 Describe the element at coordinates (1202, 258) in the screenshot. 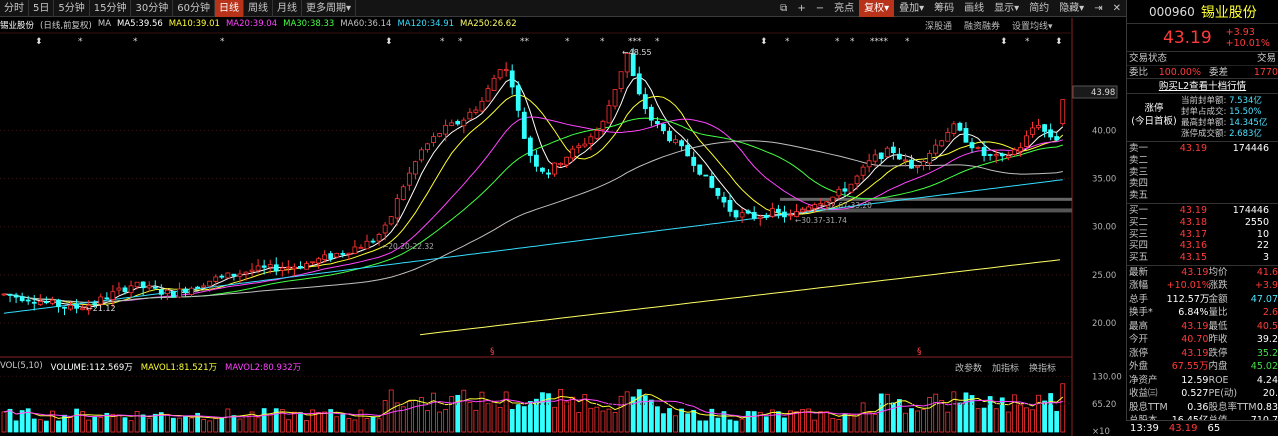

I see `buy-level-5: 买五 43.15 3` at that location.